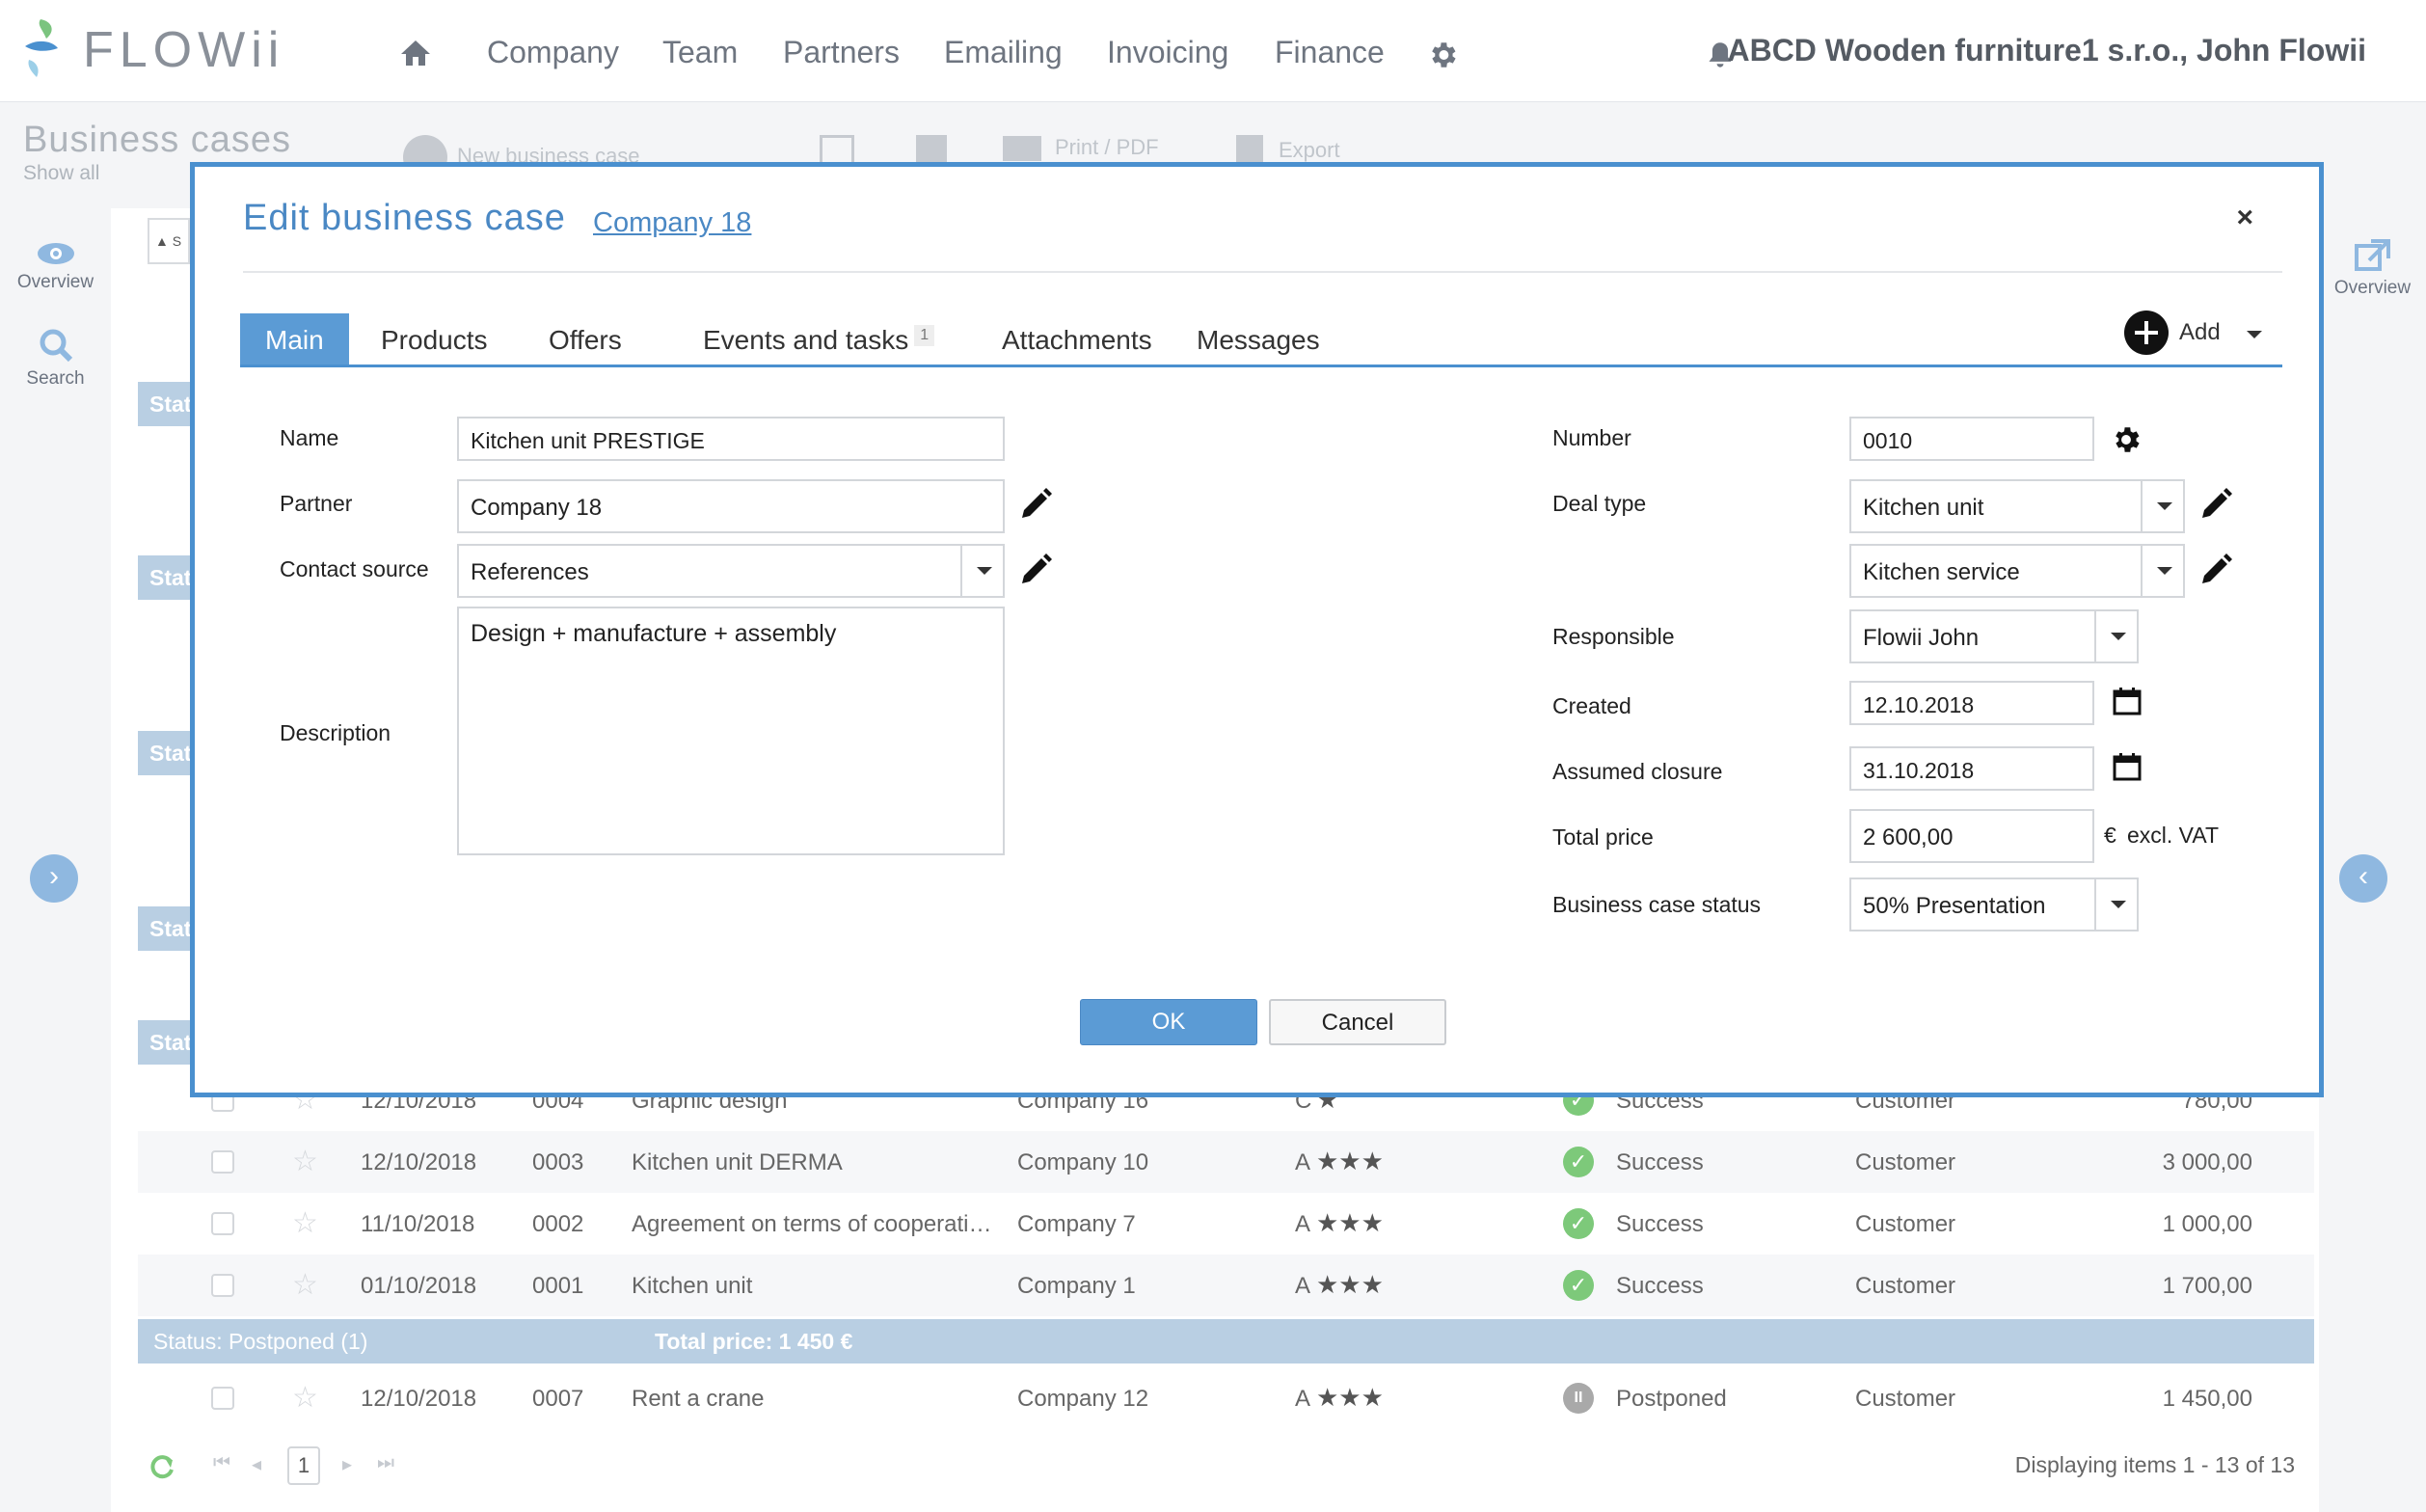 The height and width of the screenshot is (1512, 2426). Describe the element at coordinates (1442, 55) in the screenshot. I see `settings-gear-icon` at that location.